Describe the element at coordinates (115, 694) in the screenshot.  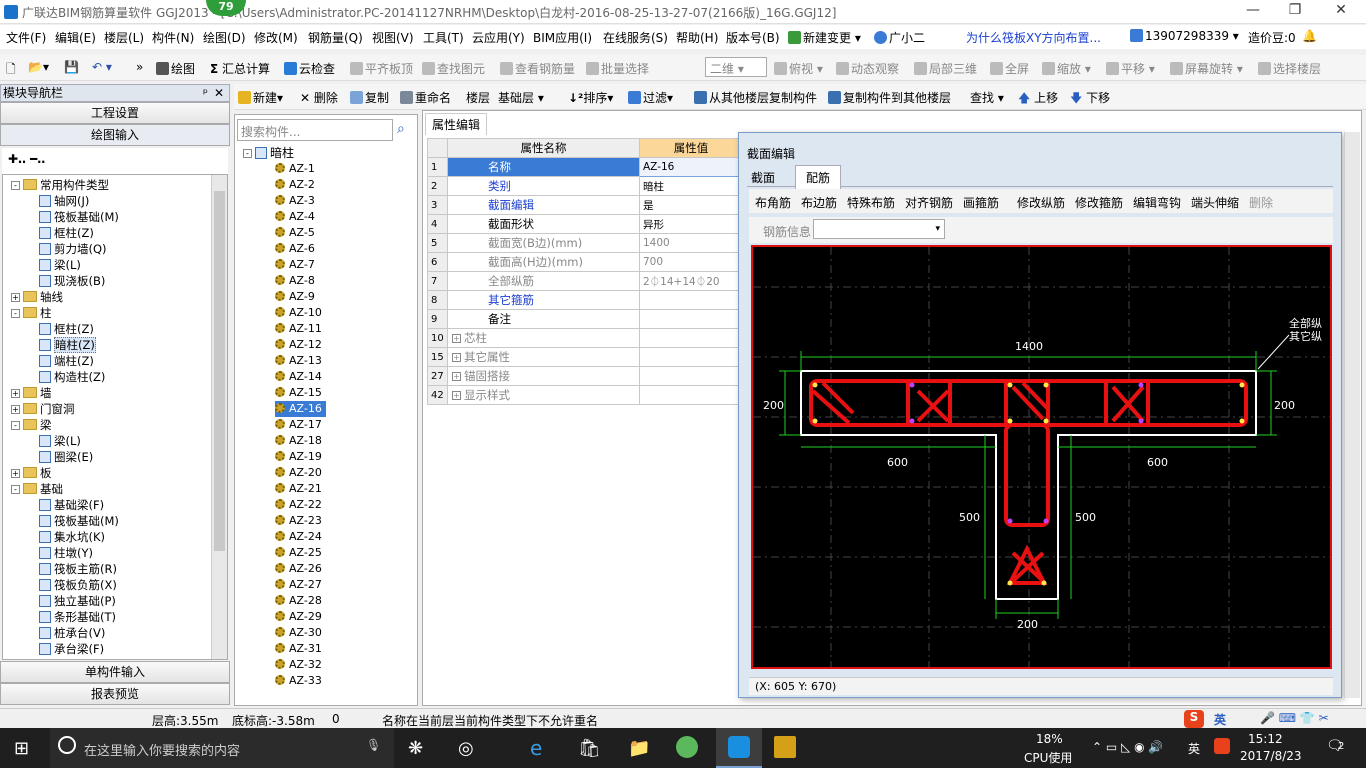
I see `report-preview-button: 报表预览` at that location.